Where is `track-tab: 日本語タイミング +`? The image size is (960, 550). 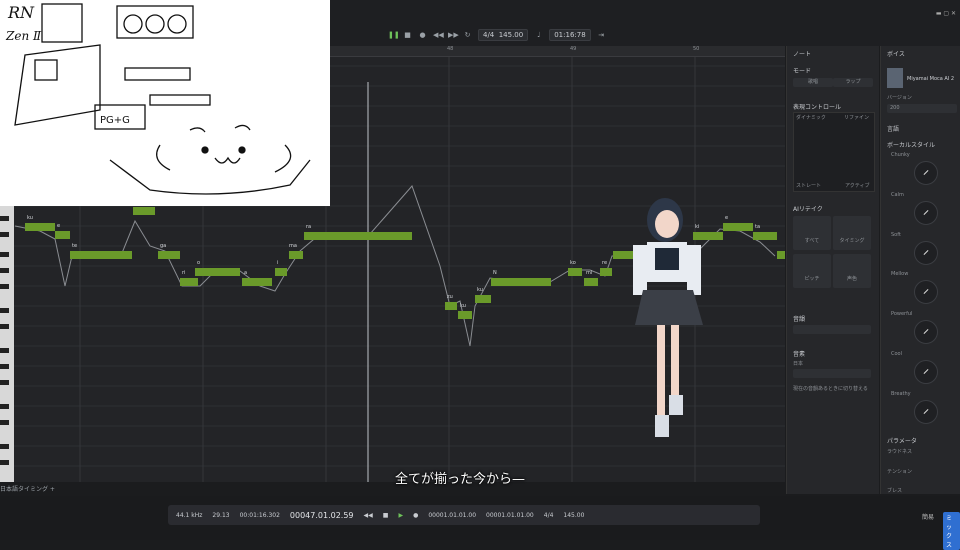 track-tab: 日本語タイミング + is located at coordinates (80, 489).